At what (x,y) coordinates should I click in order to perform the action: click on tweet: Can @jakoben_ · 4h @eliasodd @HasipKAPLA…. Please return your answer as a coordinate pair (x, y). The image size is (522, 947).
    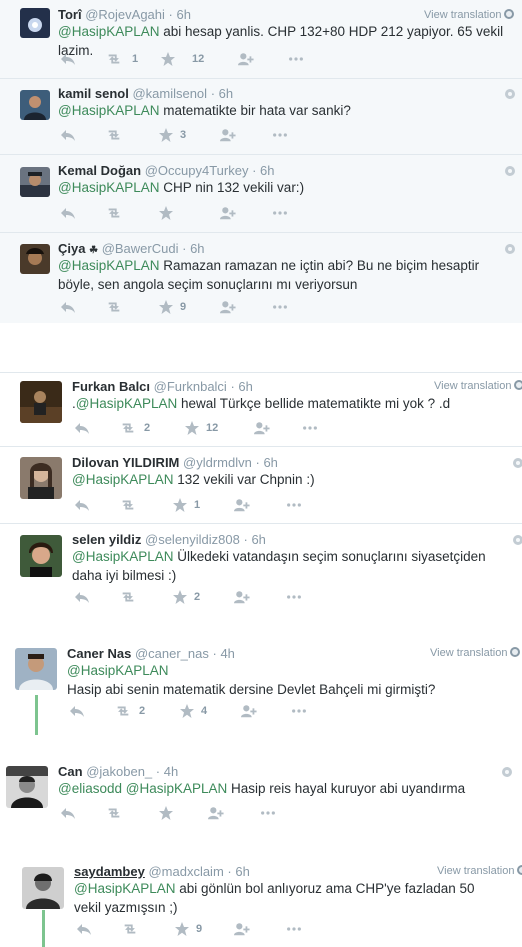
    Looking at the image, I should click on (261, 795).